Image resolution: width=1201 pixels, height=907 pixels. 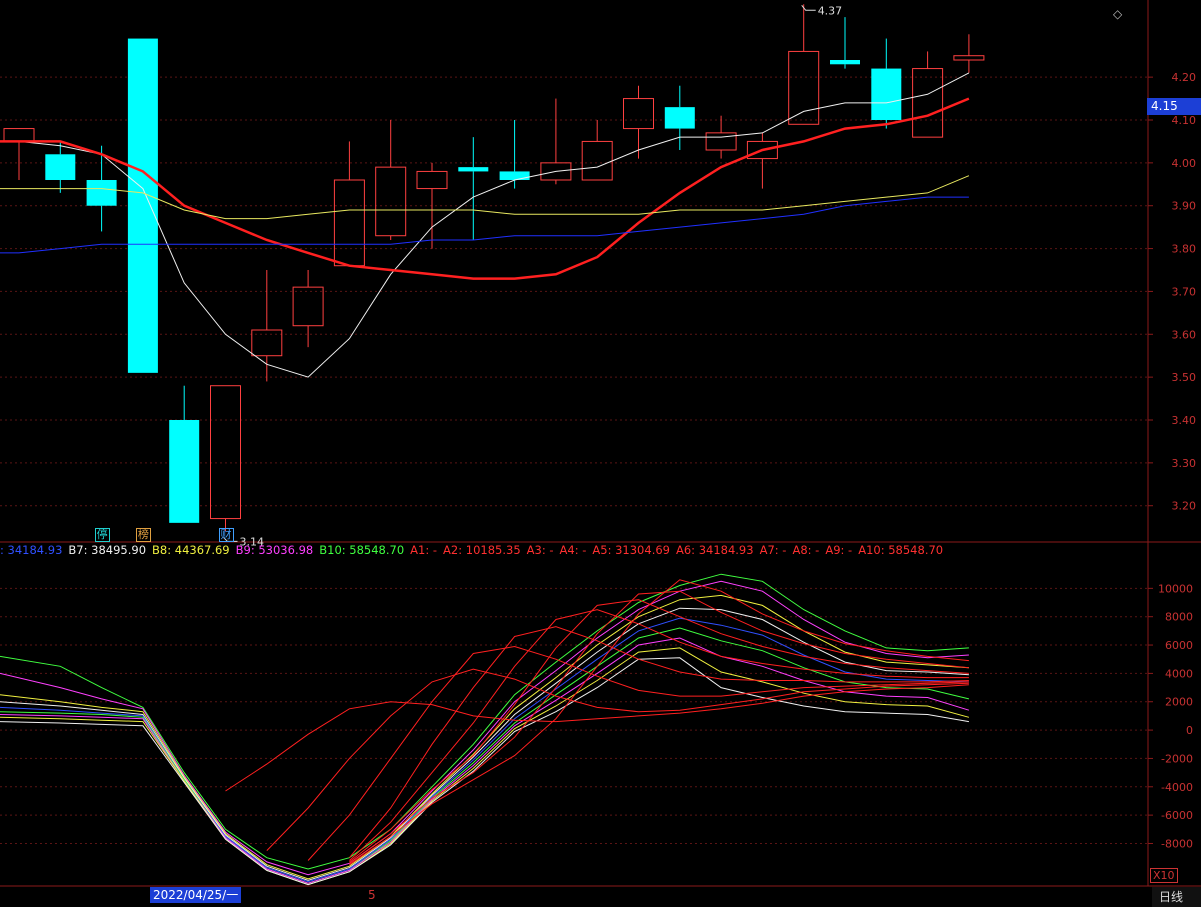 What do you see at coordinates (191, 550) in the screenshot?
I see `legend-entry: B8: 44367.69` at bounding box center [191, 550].